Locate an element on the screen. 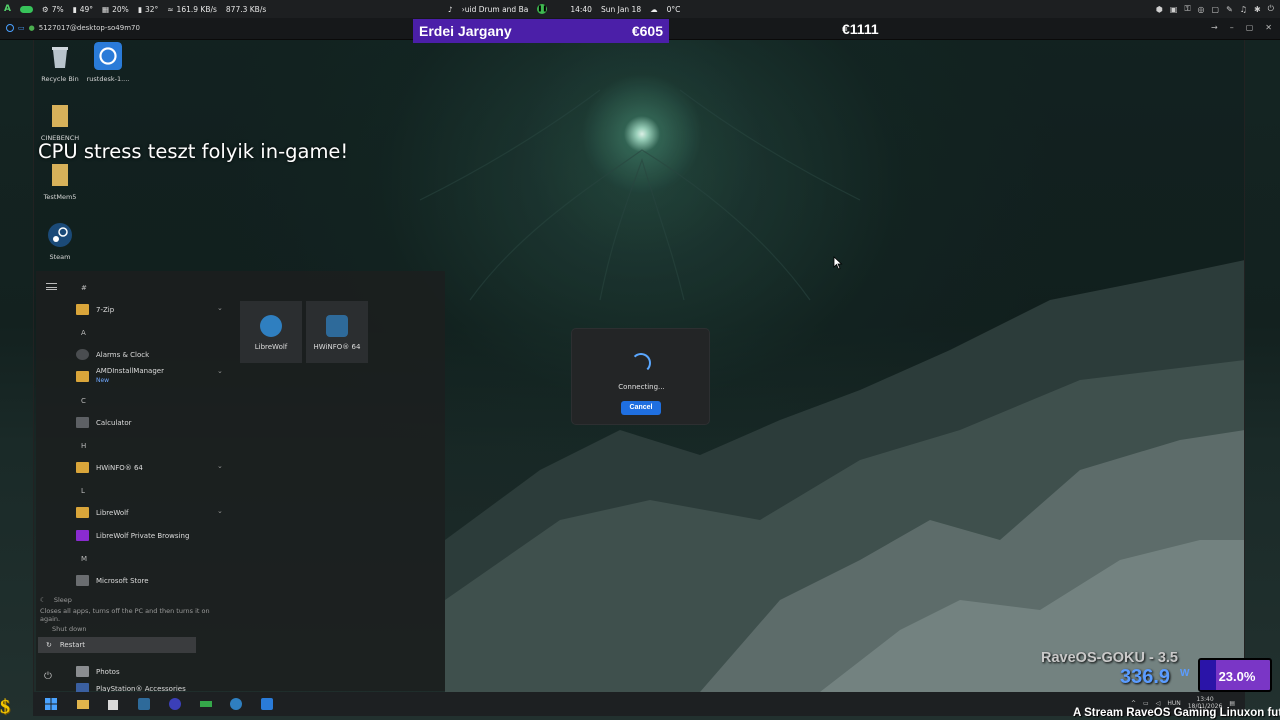 The image size is (1280, 720). tray-icon-6: ✎ is located at coordinates (1229, 9).